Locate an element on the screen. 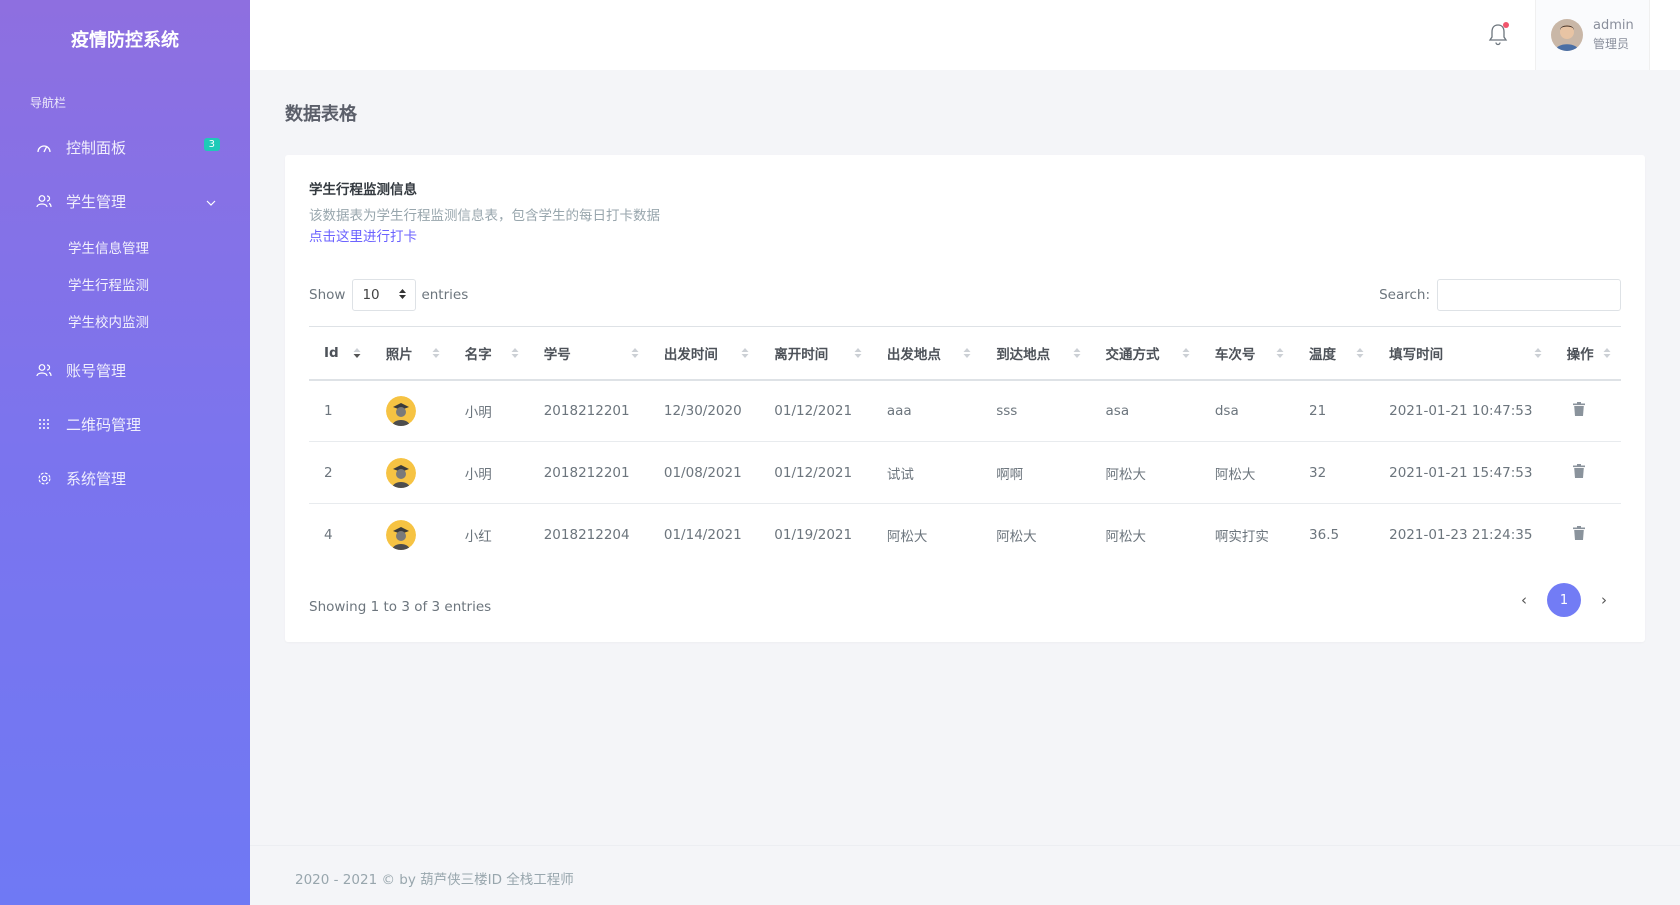 The width and height of the screenshot is (1680, 905). cell-arrive-place: 啊啊 is located at coordinates (1010, 474).